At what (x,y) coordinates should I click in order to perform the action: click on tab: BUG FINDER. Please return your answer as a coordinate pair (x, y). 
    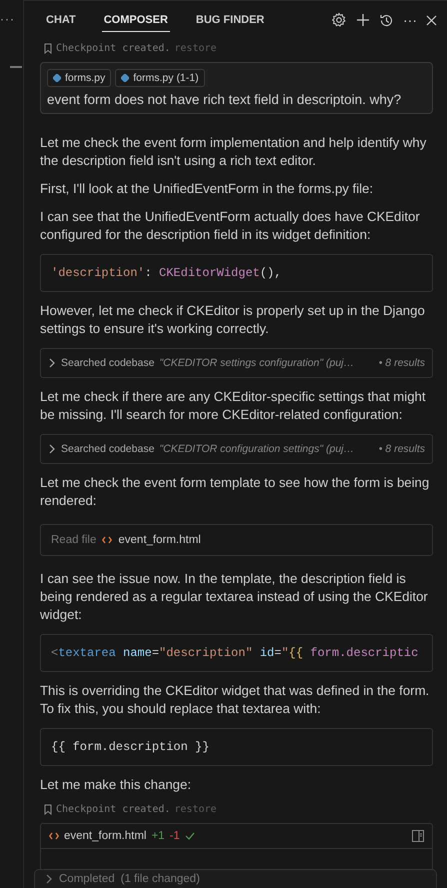
    Looking at the image, I should click on (230, 20).